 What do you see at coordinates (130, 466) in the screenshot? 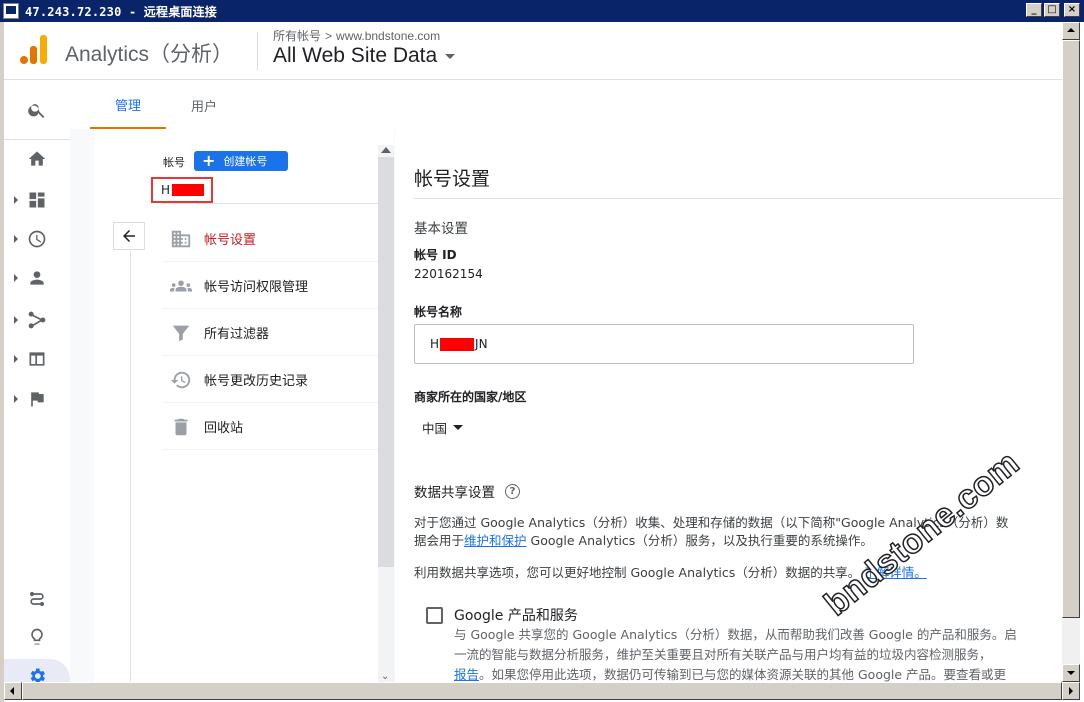
I see `column-divider` at bounding box center [130, 466].